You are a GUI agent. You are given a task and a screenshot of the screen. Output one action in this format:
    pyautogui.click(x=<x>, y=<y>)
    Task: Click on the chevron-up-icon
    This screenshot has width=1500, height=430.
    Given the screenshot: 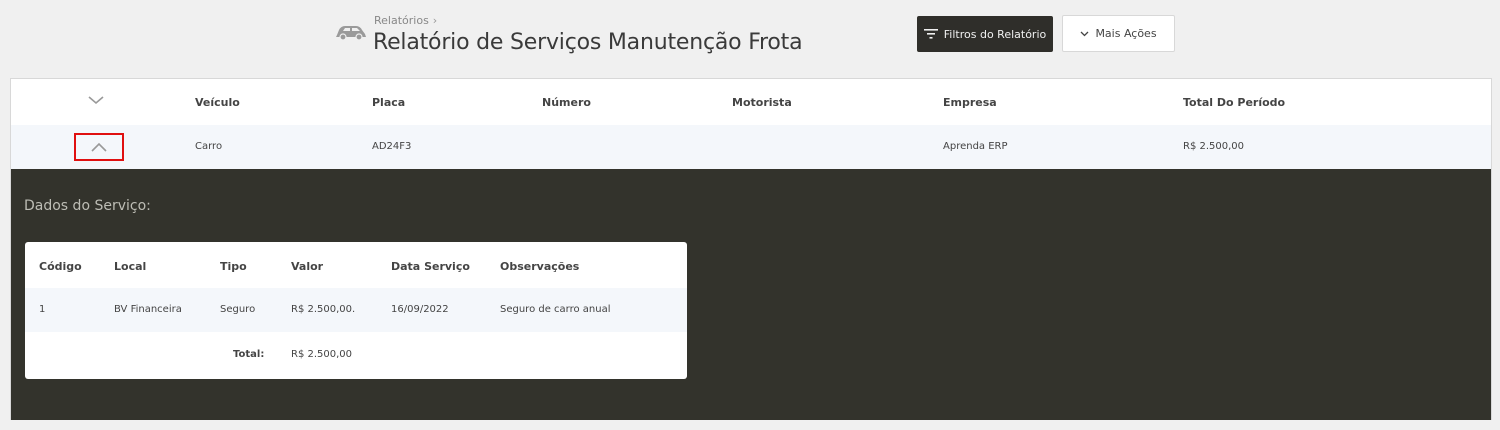 What is the action you would take?
    pyautogui.click(x=99, y=147)
    